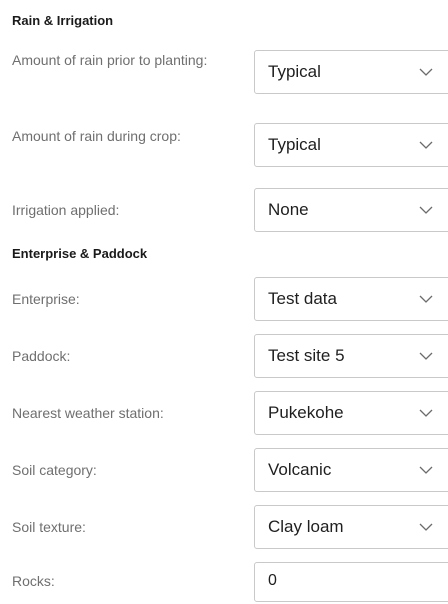 This screenshot has height=604, width=448. Describe the element at coordinates (351, 299) in the screenshot. I see `enterprise-select: Test data` at that location.